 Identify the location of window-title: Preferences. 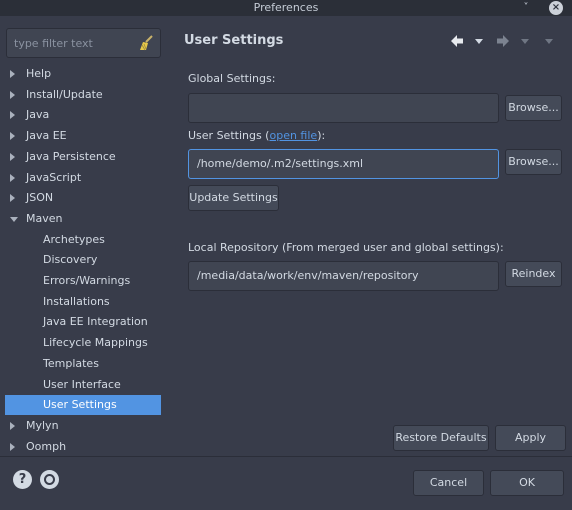
(286, 7).